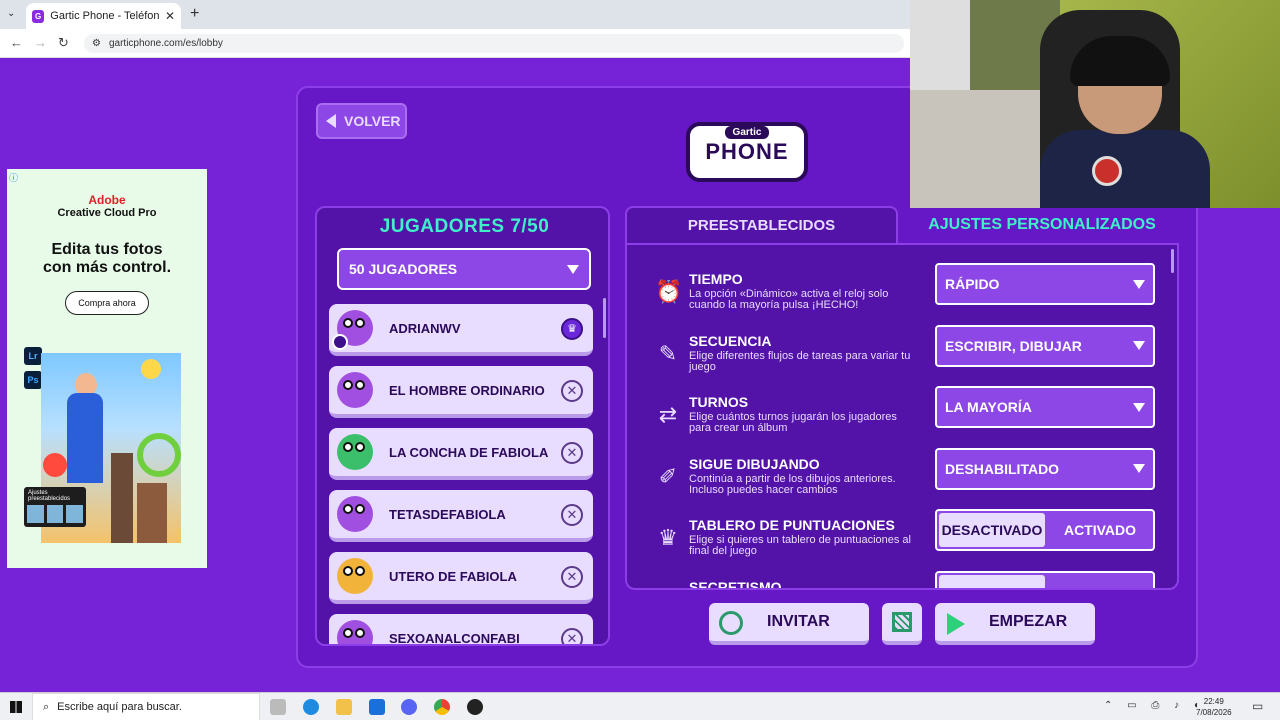 The image size is (1280, 720). I want to click on ad-product: Creative Cloud Pro, so click(107, 213).